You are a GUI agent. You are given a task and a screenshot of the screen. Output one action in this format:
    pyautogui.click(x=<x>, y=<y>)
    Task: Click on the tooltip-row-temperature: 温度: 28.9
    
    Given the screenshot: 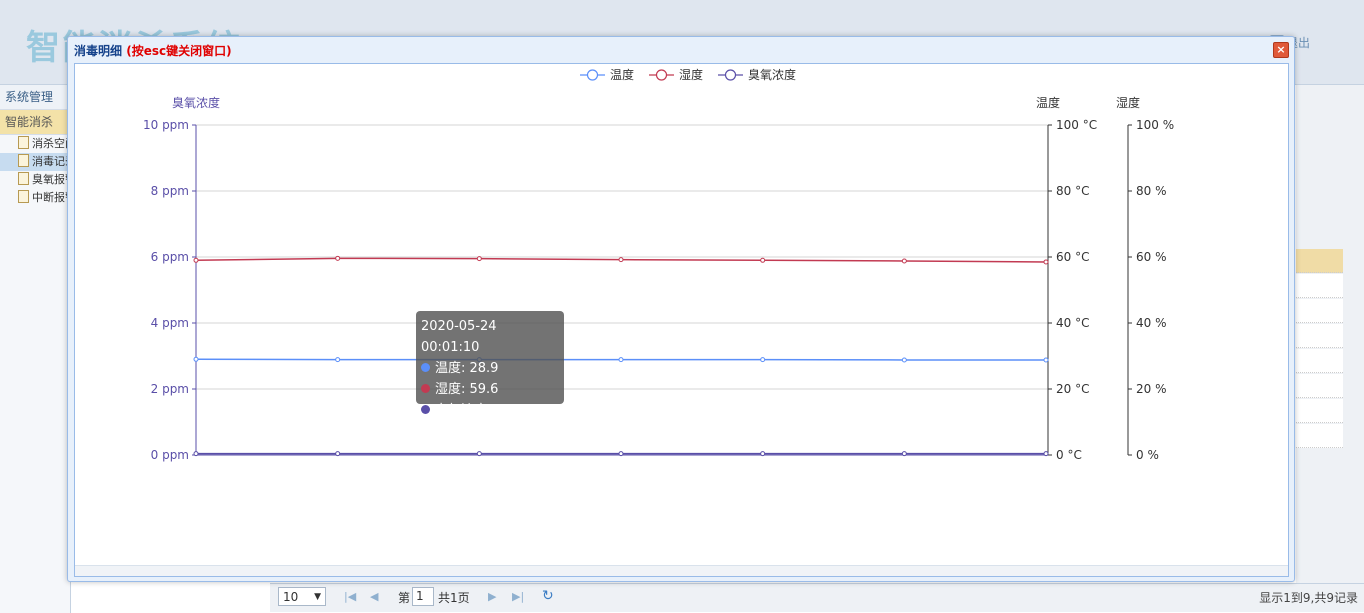 What is the action you would take?
    pyautogui.click(x=490, y=368)
    